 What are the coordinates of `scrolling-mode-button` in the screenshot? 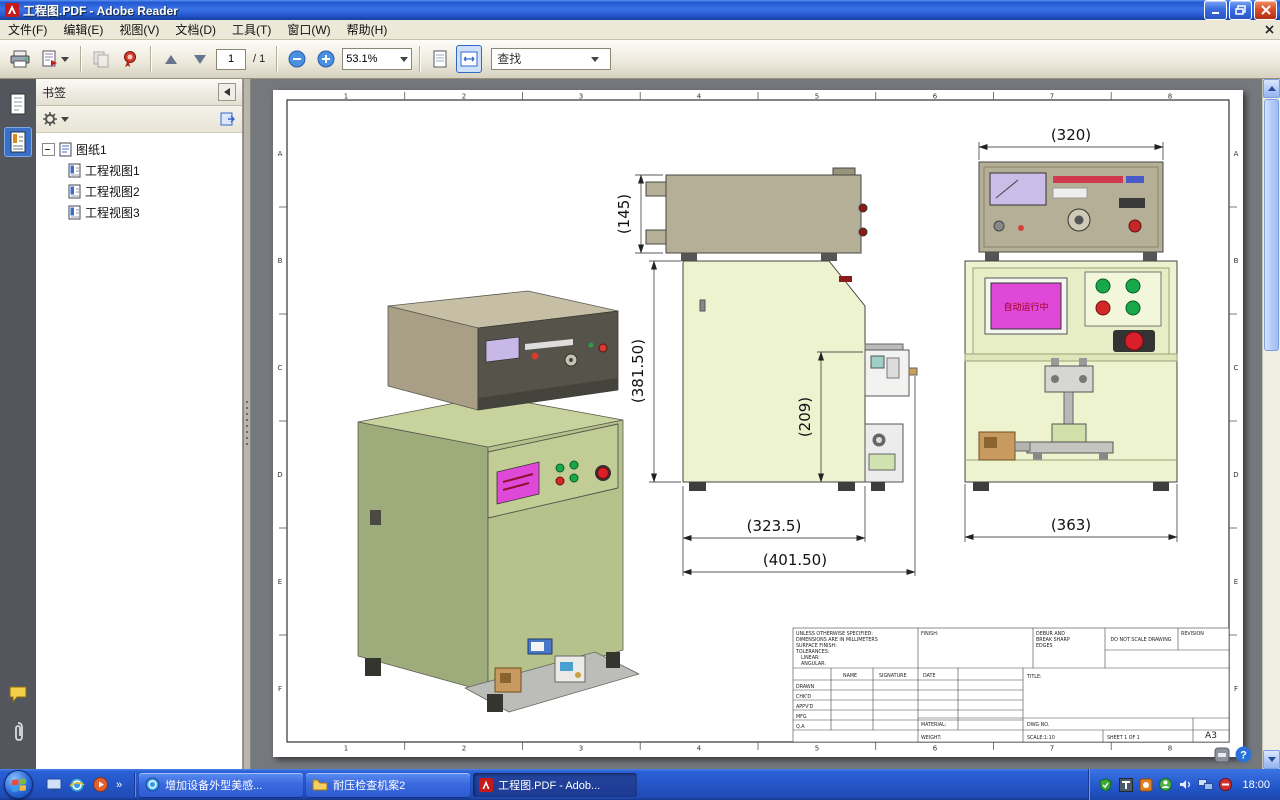 It's located at (440, 59).